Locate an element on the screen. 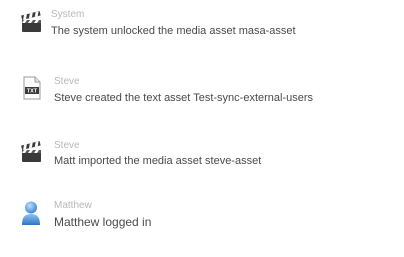 This screenshot has height=257, width=404. user-icon is located at coordinates (31, 213).